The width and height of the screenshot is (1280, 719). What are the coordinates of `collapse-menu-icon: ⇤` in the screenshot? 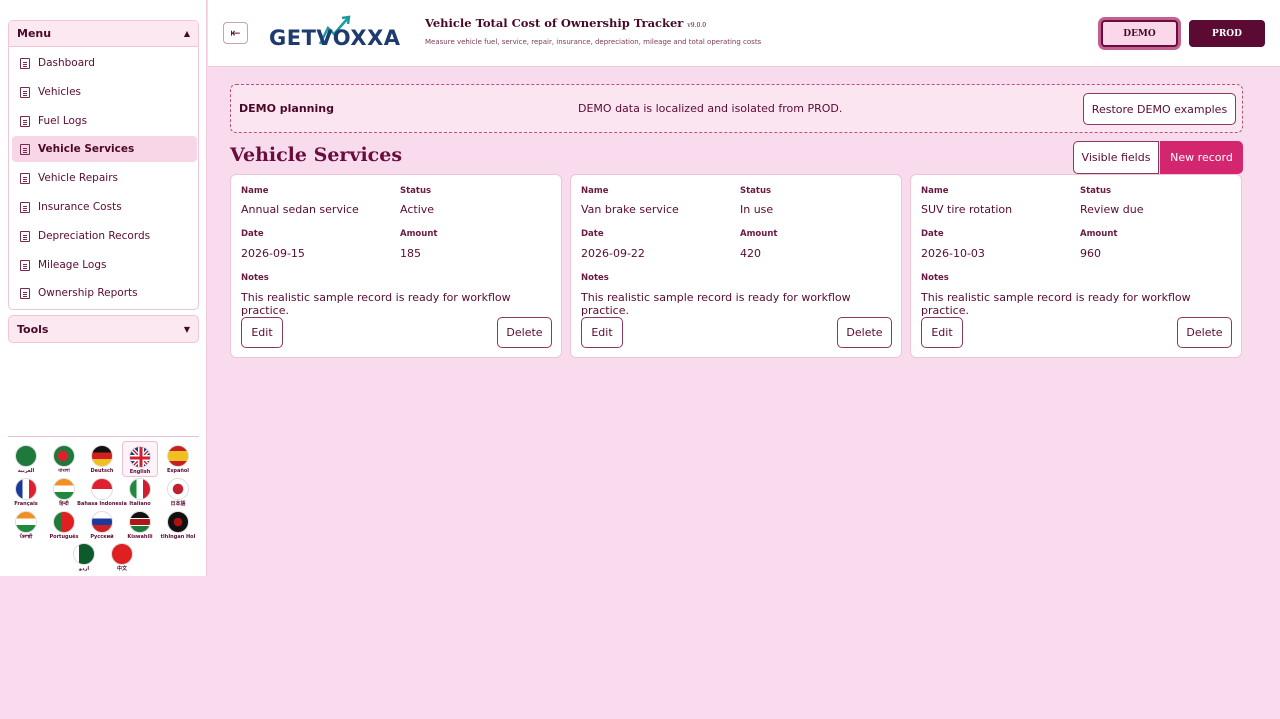 It's located at (235, 33).